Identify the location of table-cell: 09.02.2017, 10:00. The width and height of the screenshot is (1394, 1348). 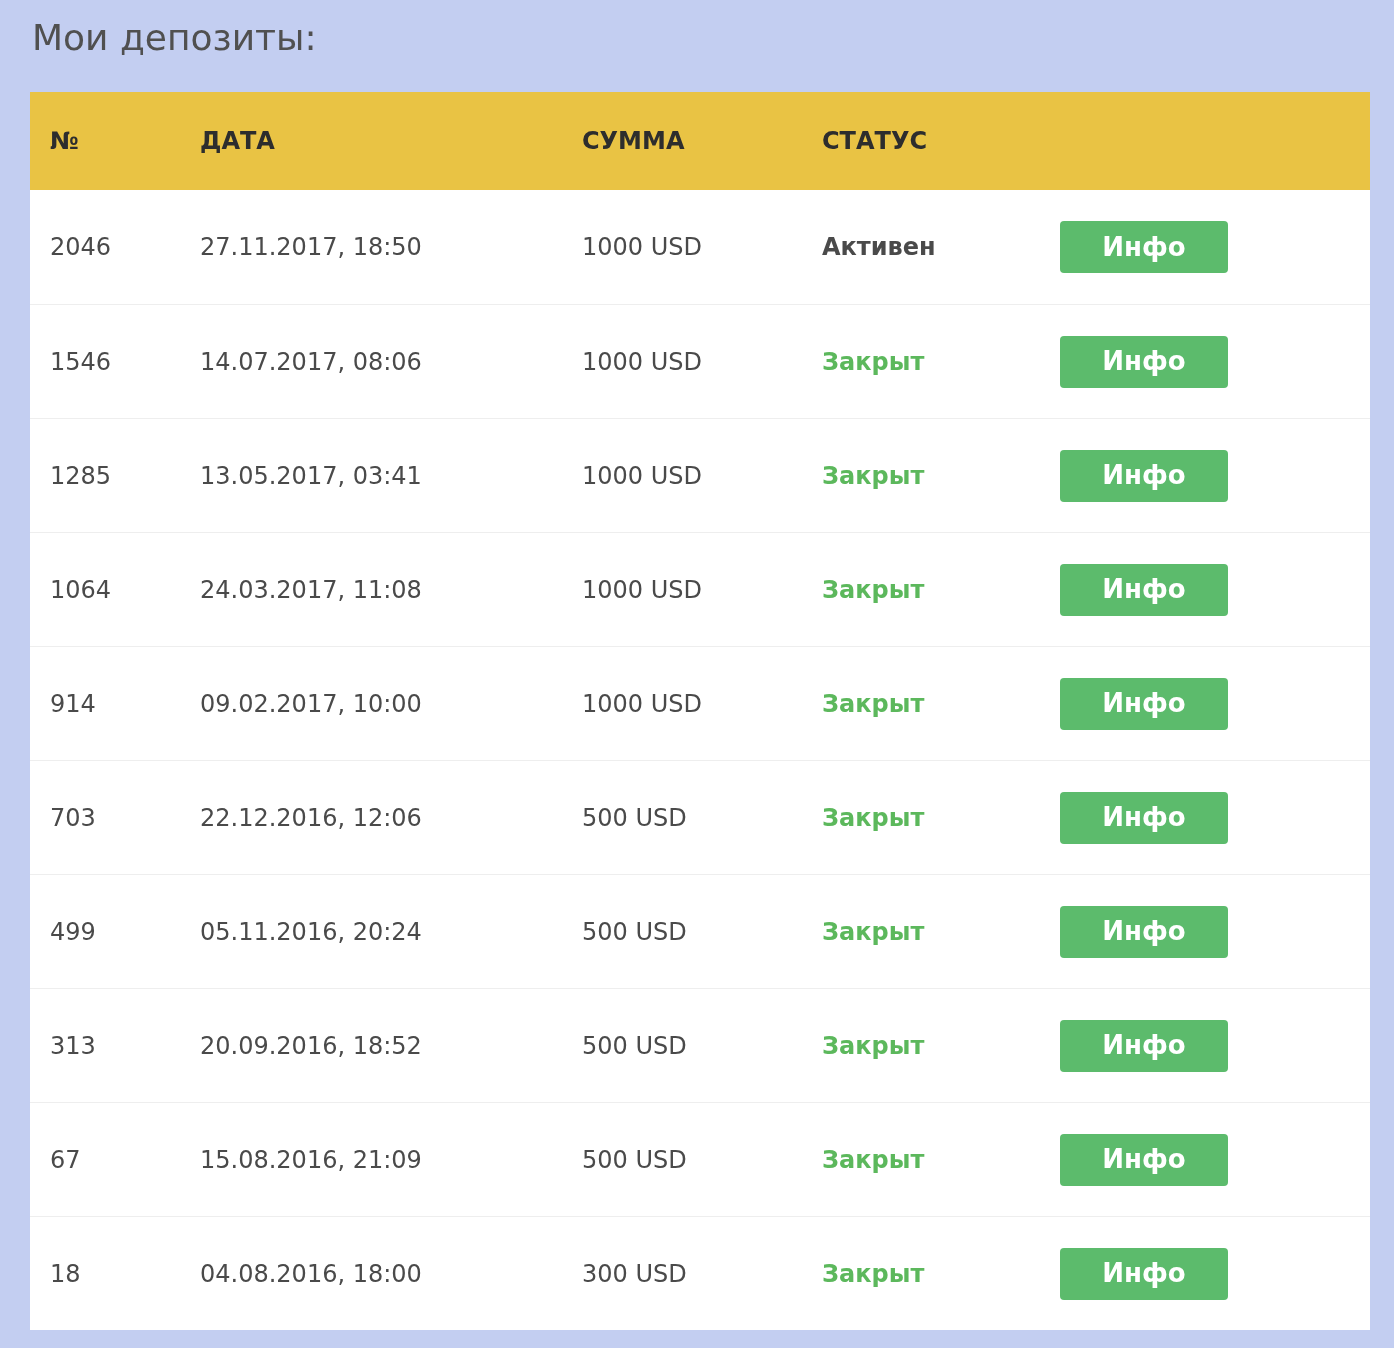
(311, 703).